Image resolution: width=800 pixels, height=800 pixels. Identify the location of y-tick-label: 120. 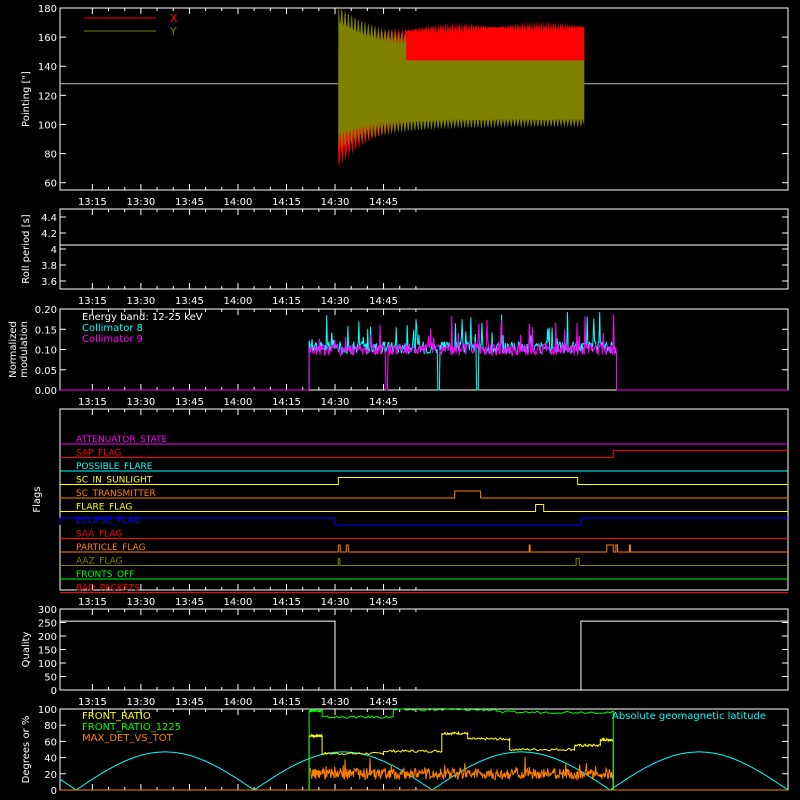
(47, 96).